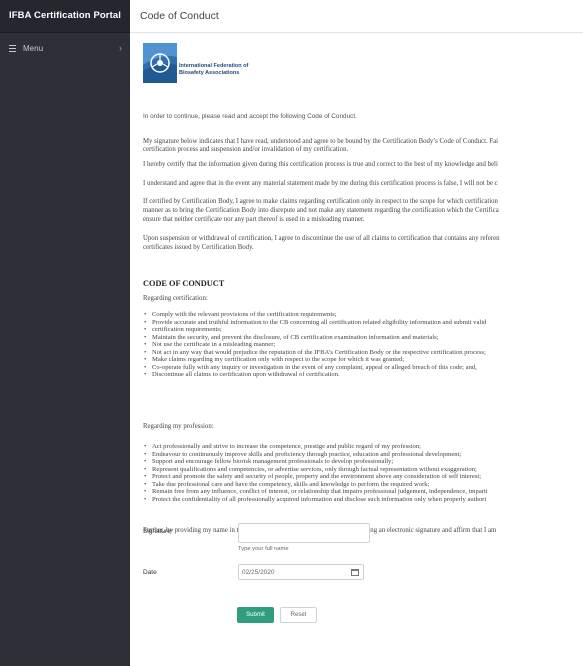 The width and height of the screenshot is (583, 666). Describe the element at coordinates (120, 48) in the screenshot. I see `chevron-right-icon: ›` at that location.